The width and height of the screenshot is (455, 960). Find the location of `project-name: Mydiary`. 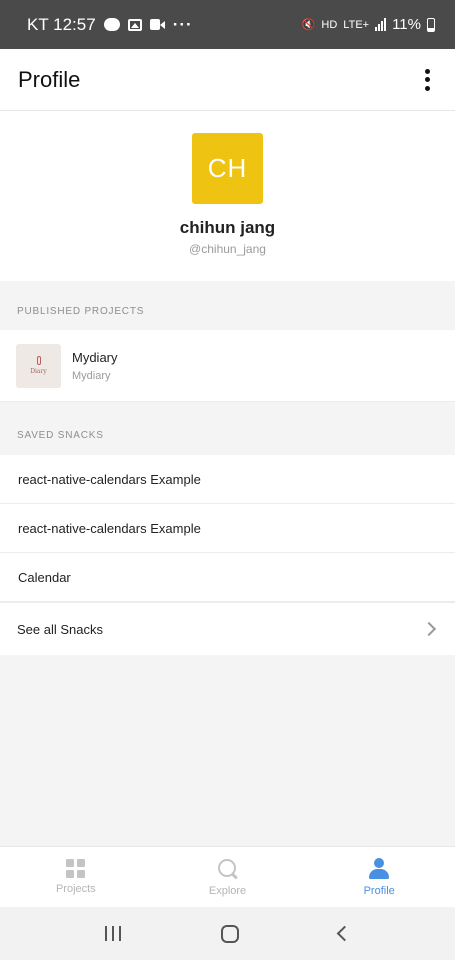

project-name: Mydiary is located at coordinates (95, 357).